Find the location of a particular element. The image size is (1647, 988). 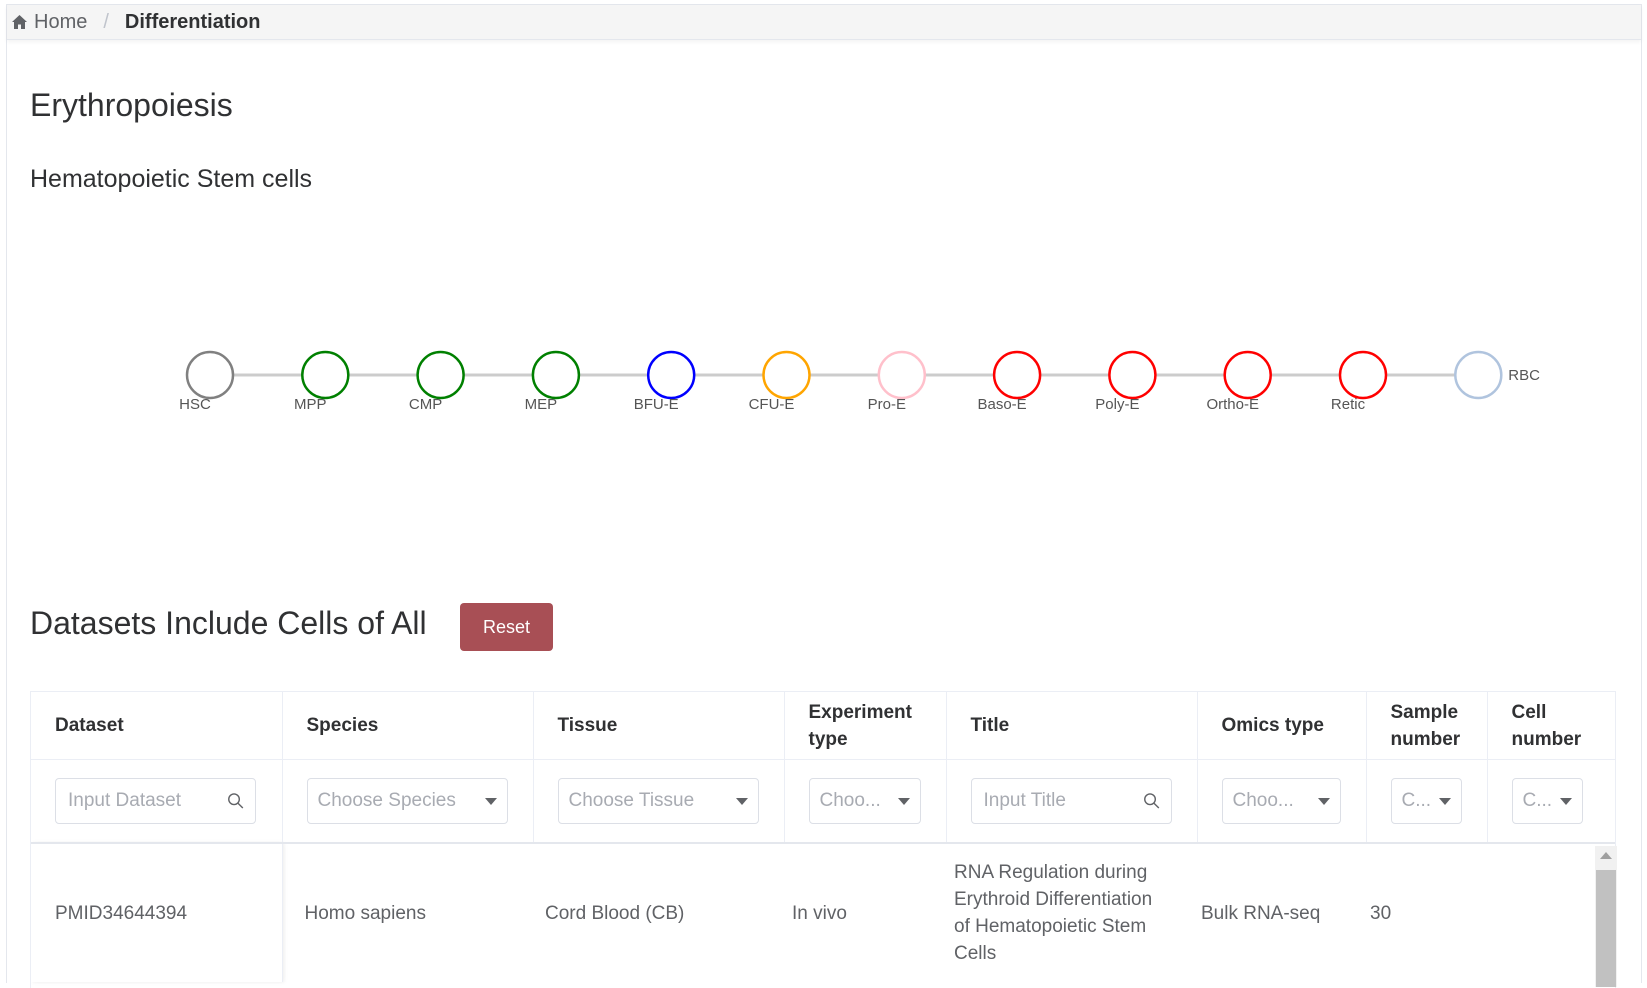

home-icon is located at coordinates (19, 22).